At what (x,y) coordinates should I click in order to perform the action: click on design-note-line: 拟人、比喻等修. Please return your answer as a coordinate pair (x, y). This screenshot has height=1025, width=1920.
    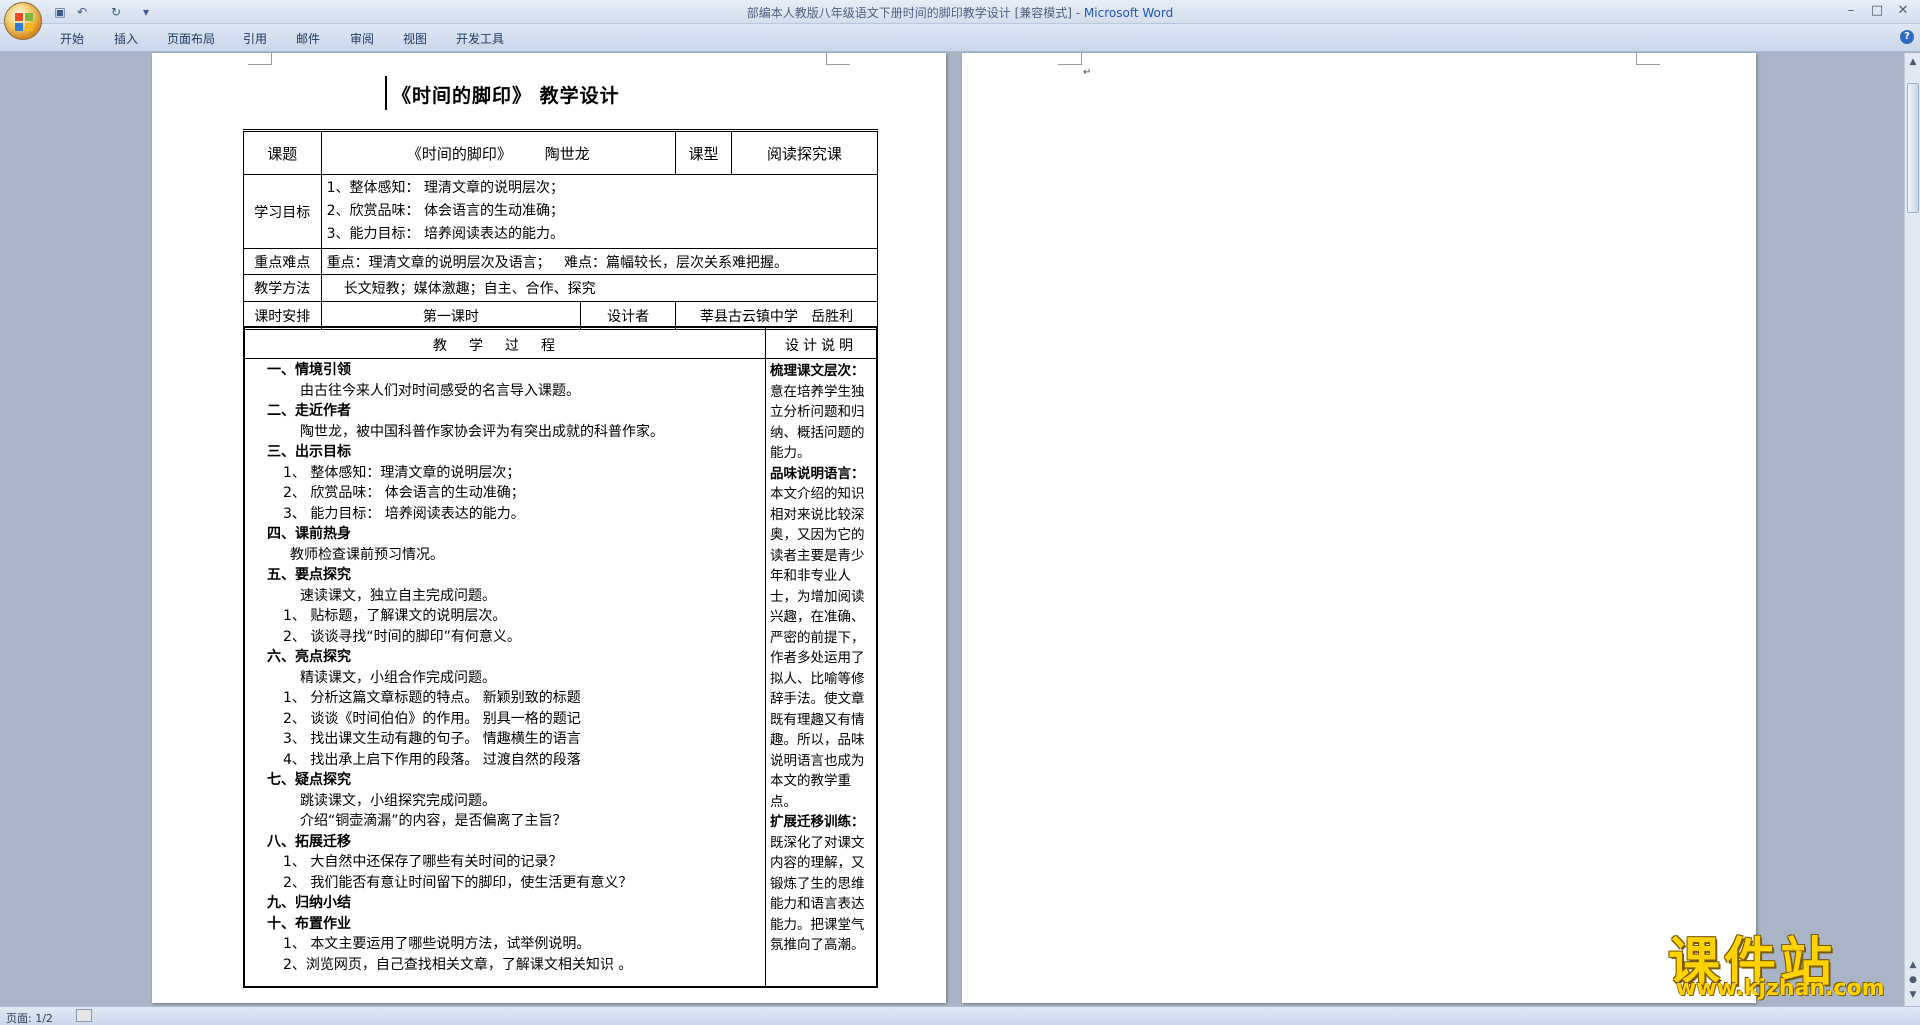
    Looking at the image, I should click on (817, 678).